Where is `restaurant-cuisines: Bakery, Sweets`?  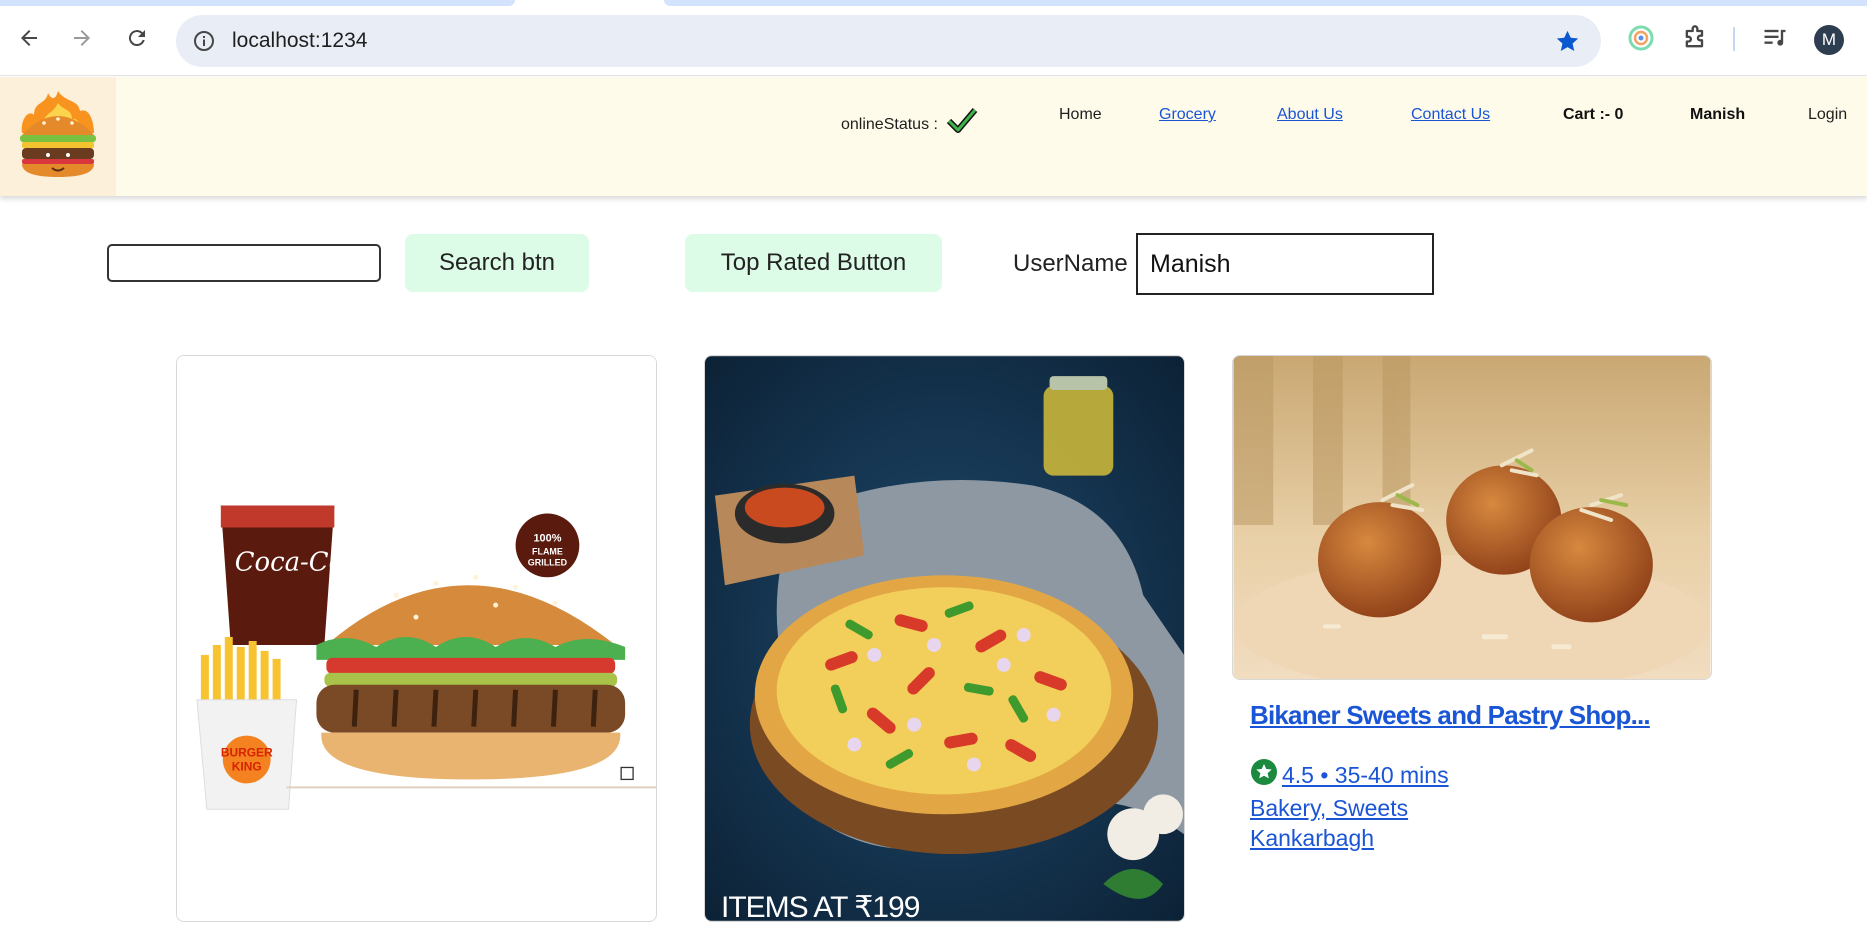 restaurant-cuisines: Bakery, Sweets is located at coordinates (1329, 808).